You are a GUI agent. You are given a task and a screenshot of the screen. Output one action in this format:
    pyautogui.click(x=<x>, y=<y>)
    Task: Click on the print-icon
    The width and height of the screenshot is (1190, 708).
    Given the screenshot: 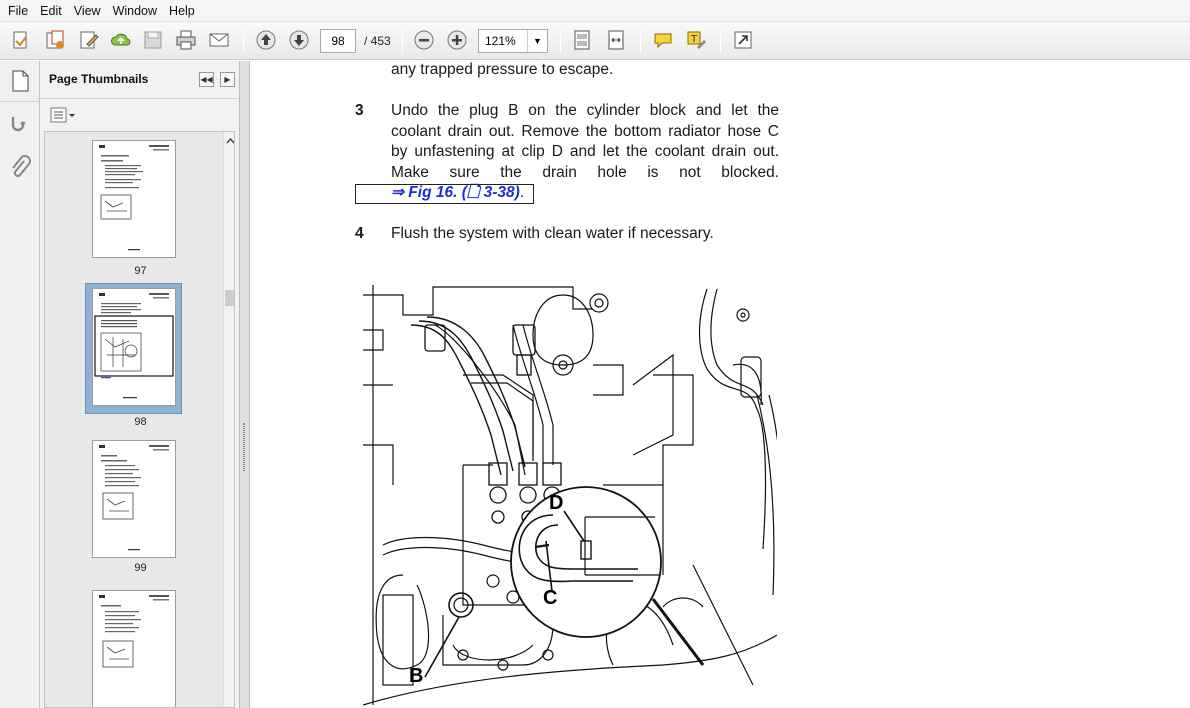 What is the action you would take?
    pyautogui.click(x=186, y=40)
    